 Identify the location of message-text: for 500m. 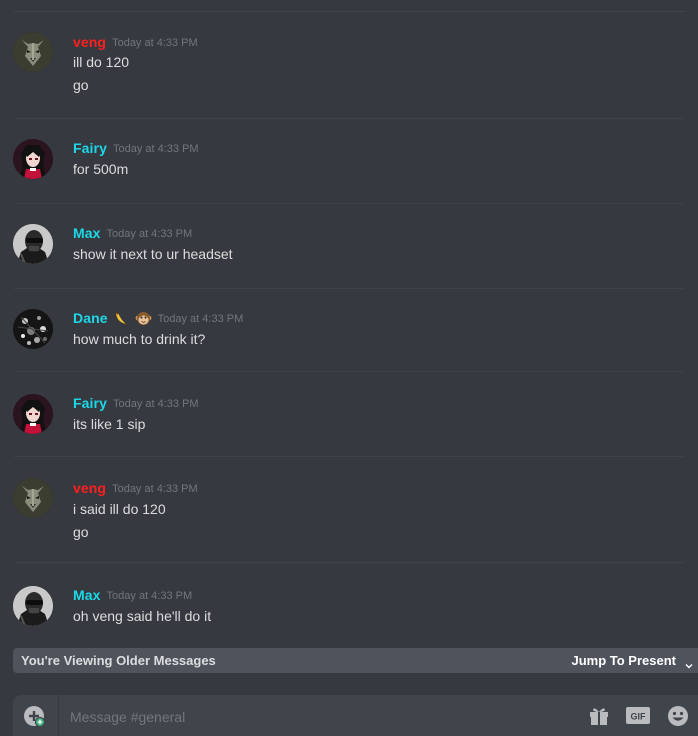
(101, 169).